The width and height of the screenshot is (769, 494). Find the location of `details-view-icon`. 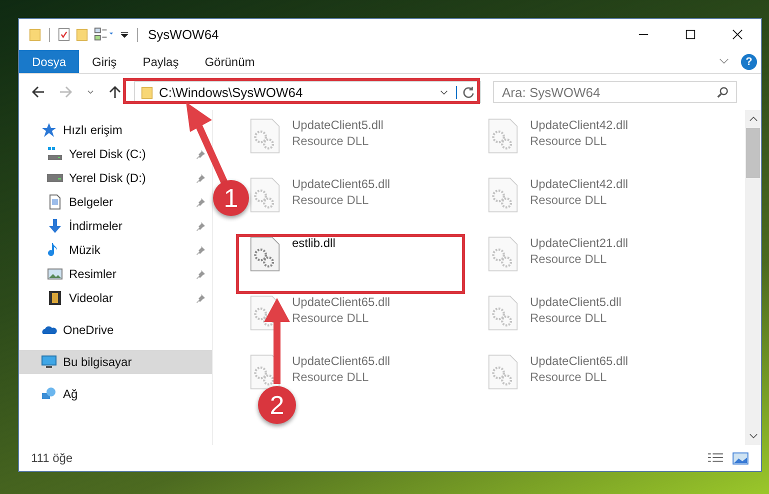

details-view-icon is located at coordinates (715, 458).